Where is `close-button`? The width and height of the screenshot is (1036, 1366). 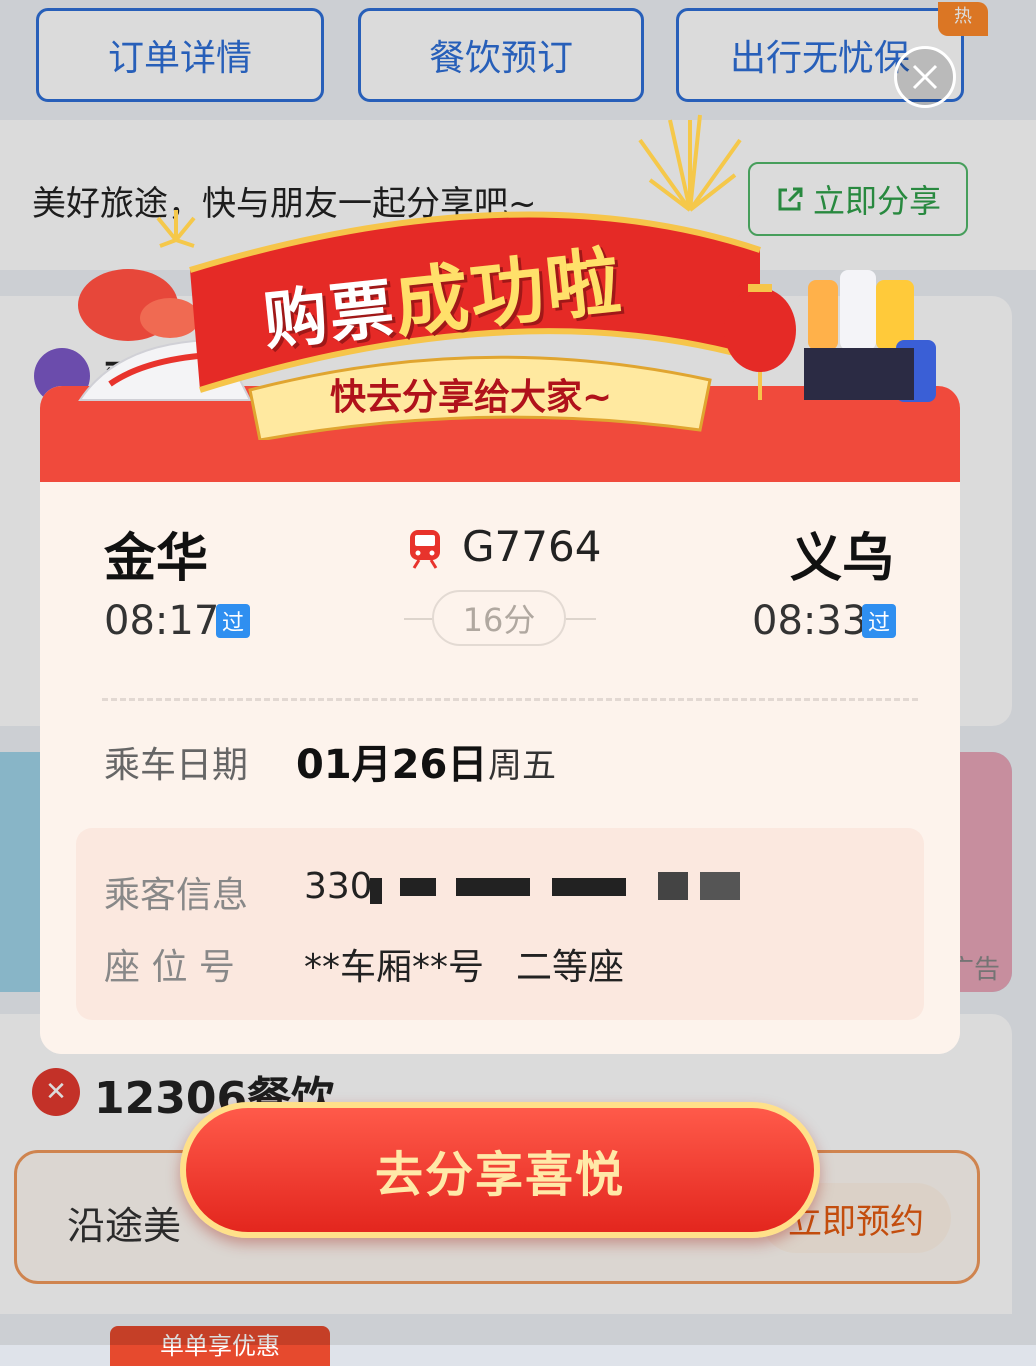 close-button is located at coordinates (925, 77).